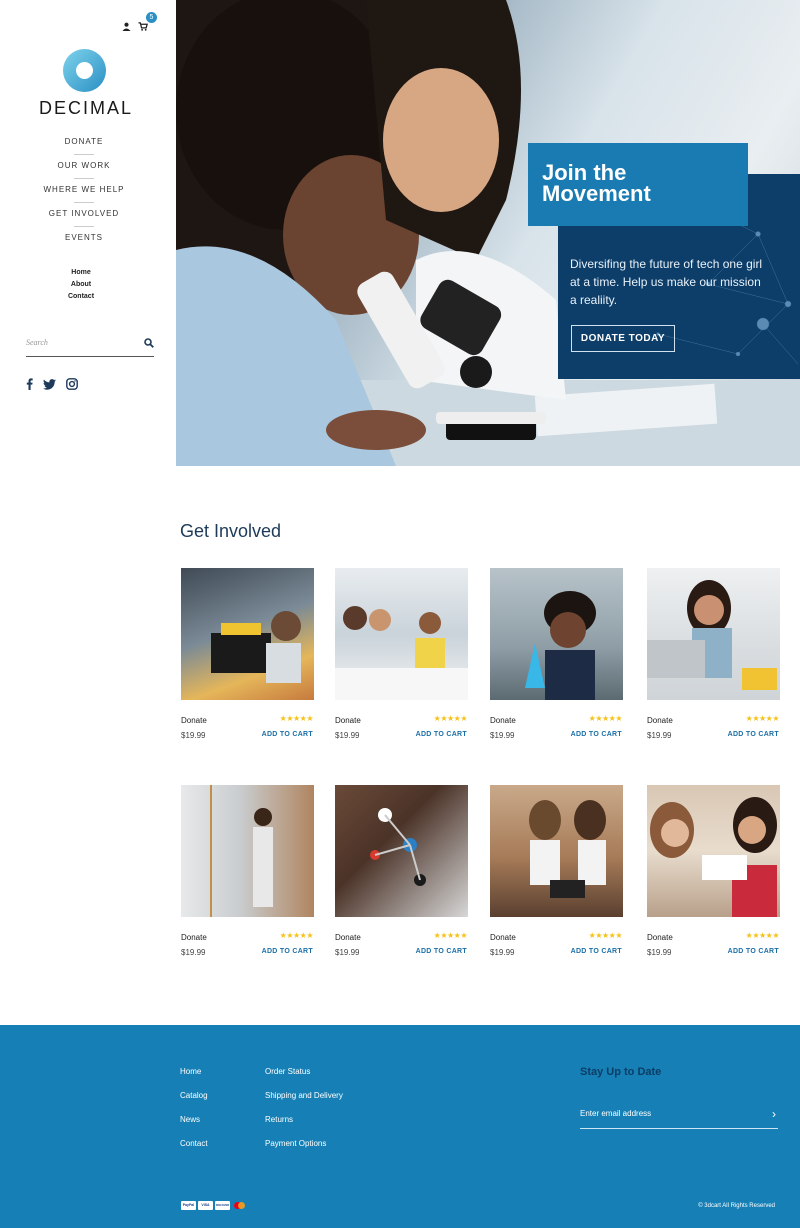 This screenshot has width=800, height=1228. What do you see at coordinates (304, 1150) in the screenshot?
I see `footer-link-payment-options: Payment Options` at bounding box center [304, 1150].